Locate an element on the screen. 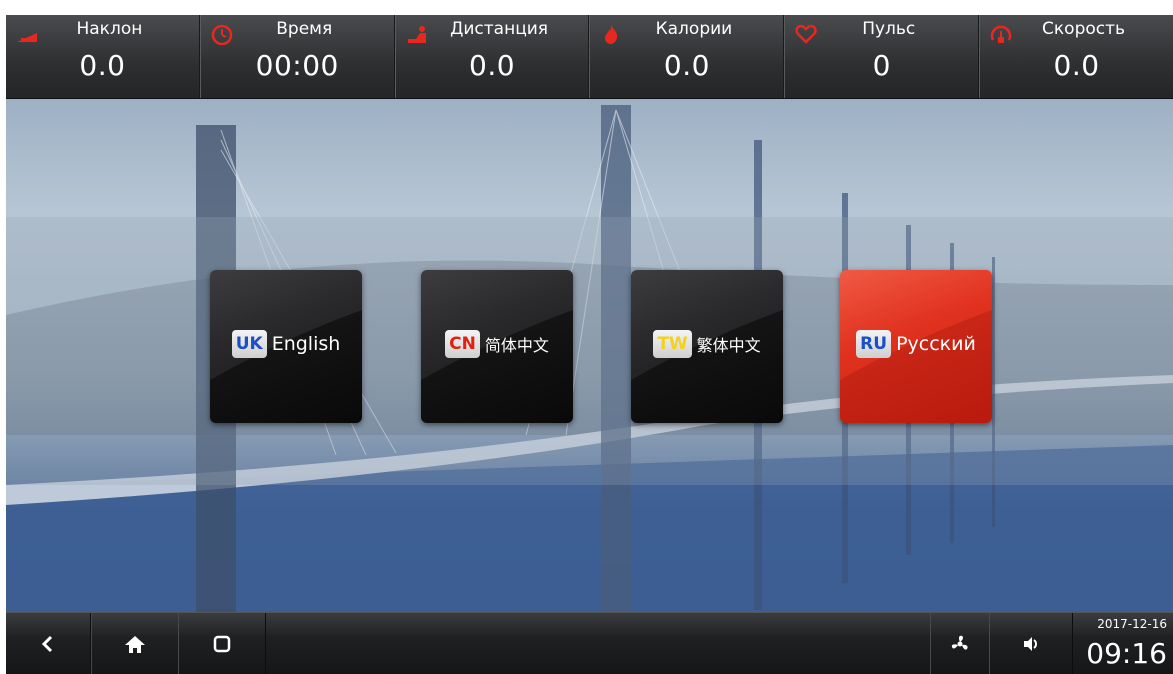 This screenshot has width=1173, height=674. language-name: Русский is located at coordinates (936, 344).